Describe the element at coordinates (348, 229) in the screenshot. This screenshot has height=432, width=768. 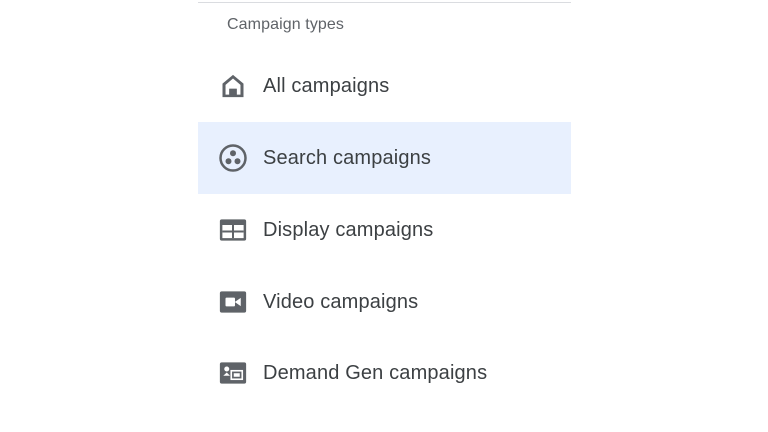
I see `menu-item-label: Display campaigns` at that location.